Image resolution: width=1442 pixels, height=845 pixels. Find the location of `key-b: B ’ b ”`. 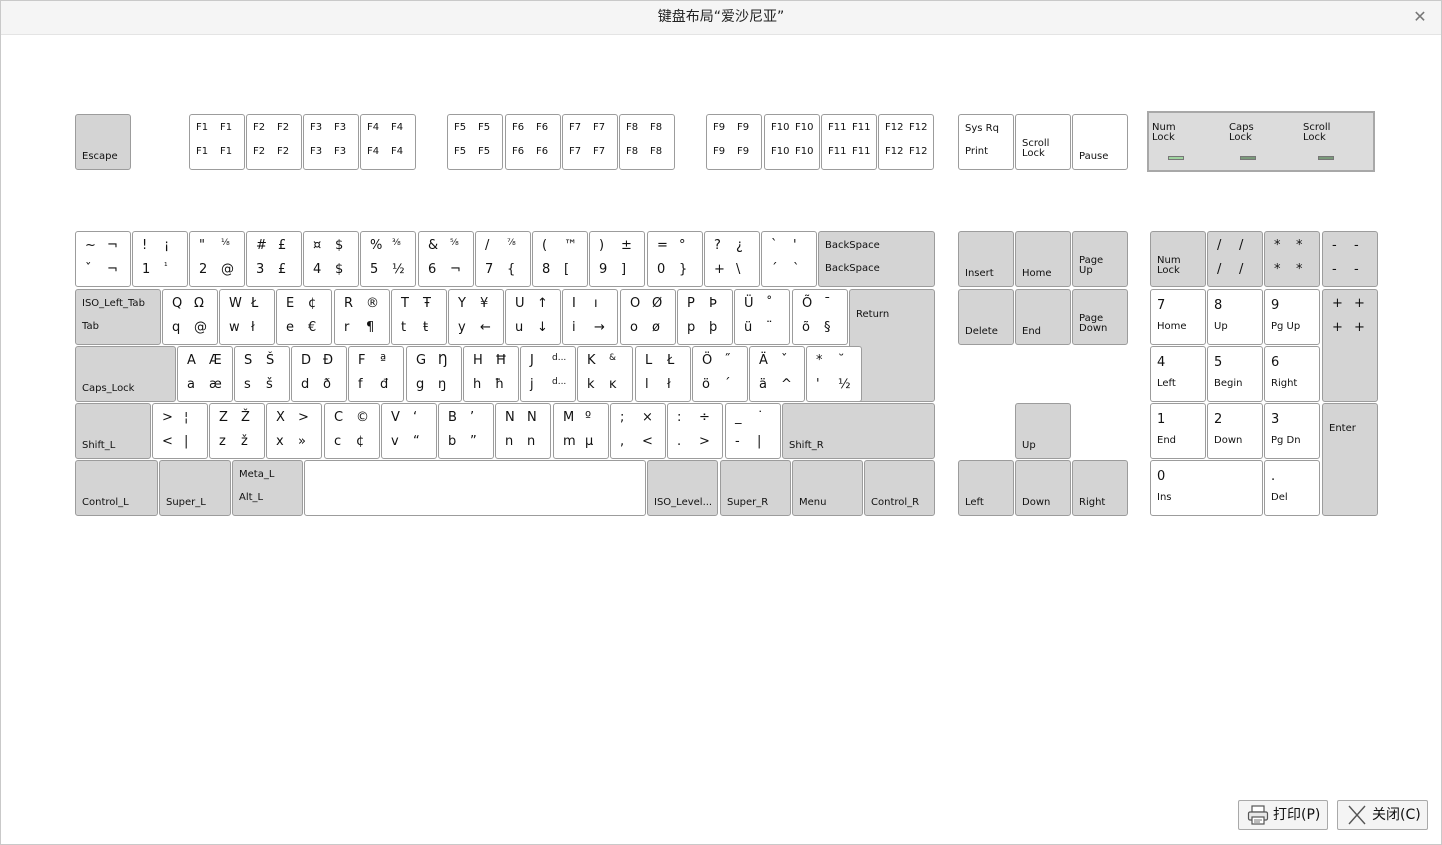

key-b: B ’ b ” is located at coordinates (466, 431).